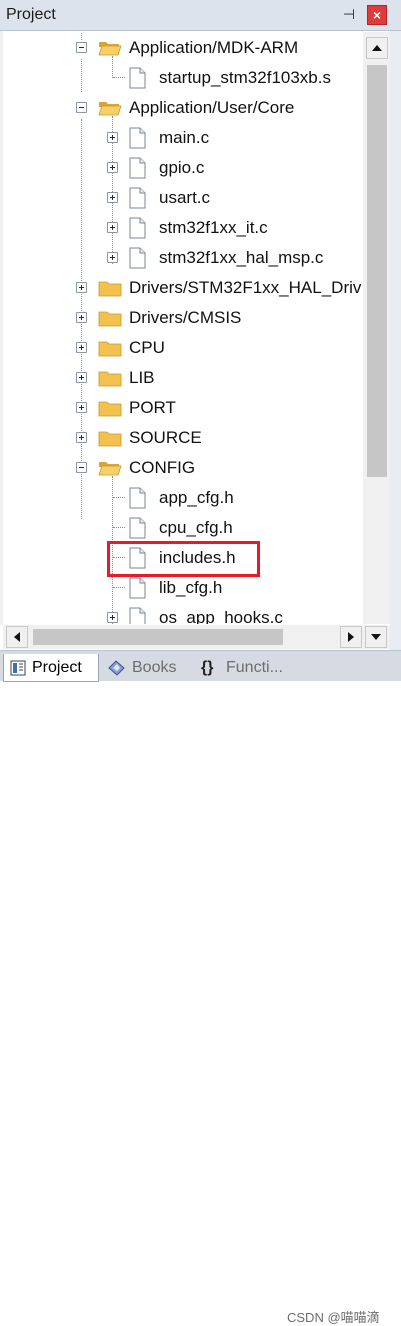 The width and height of the screenshot is (401, 1326). What do you see at coordinates (212, 107) in the screenshot?
I see `tree-item-label: Application/User/Core` at bounding box center [212, 107].